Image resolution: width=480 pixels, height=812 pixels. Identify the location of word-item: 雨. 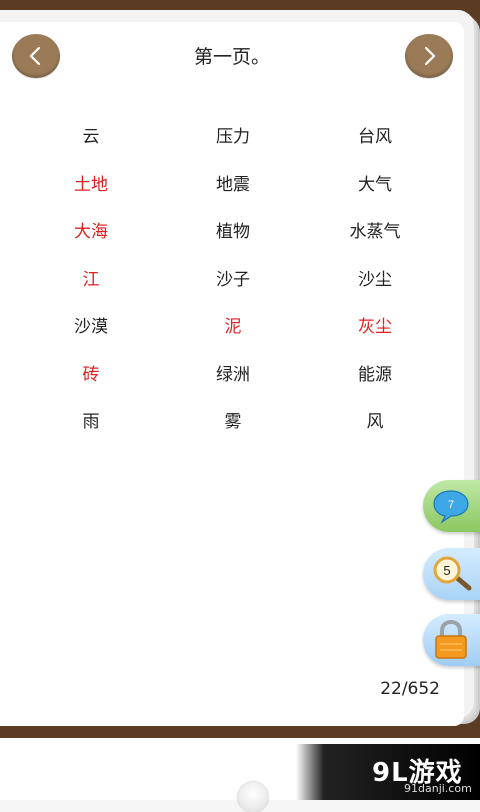
(91, 431).